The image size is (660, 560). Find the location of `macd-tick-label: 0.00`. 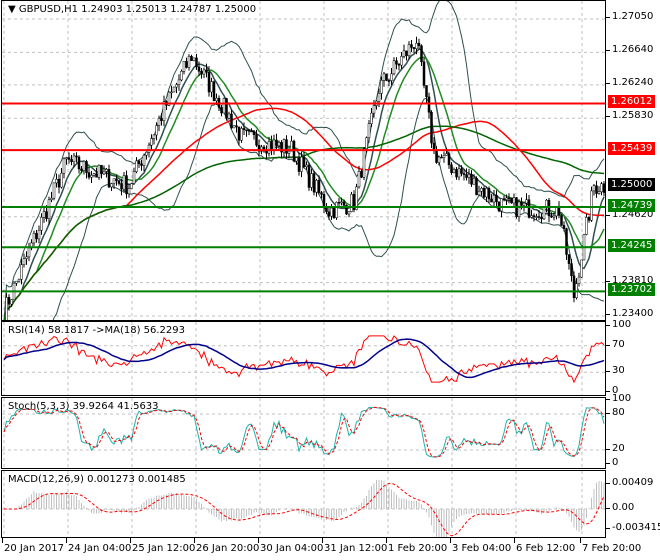

macd-tick-label: 0.00 is located at coordinates (620, 507).